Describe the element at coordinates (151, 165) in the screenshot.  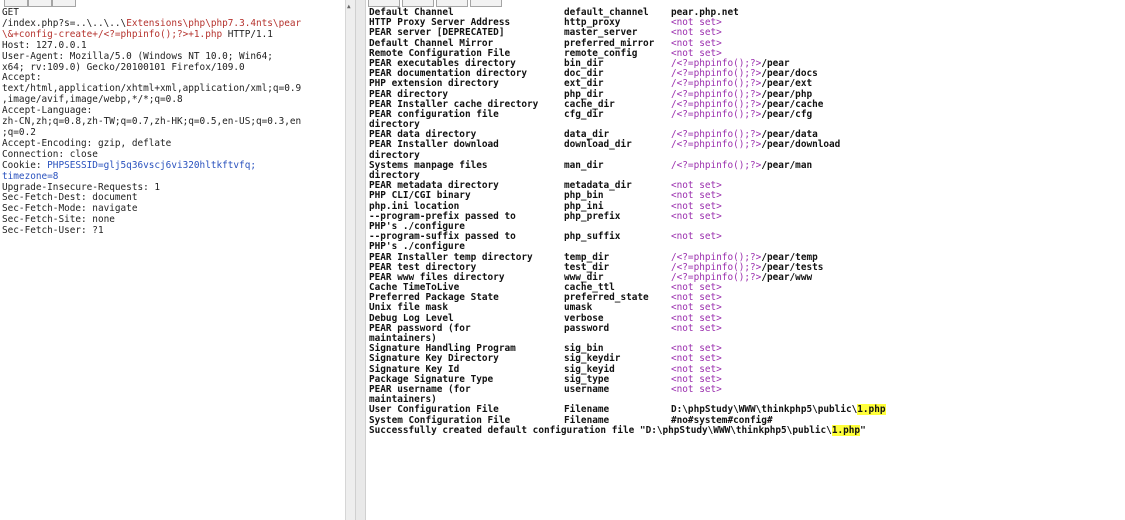
I see `header-cookie-value: PHPSESSID=glj5q36vscj6vi320hltkftvfq;` at that location.